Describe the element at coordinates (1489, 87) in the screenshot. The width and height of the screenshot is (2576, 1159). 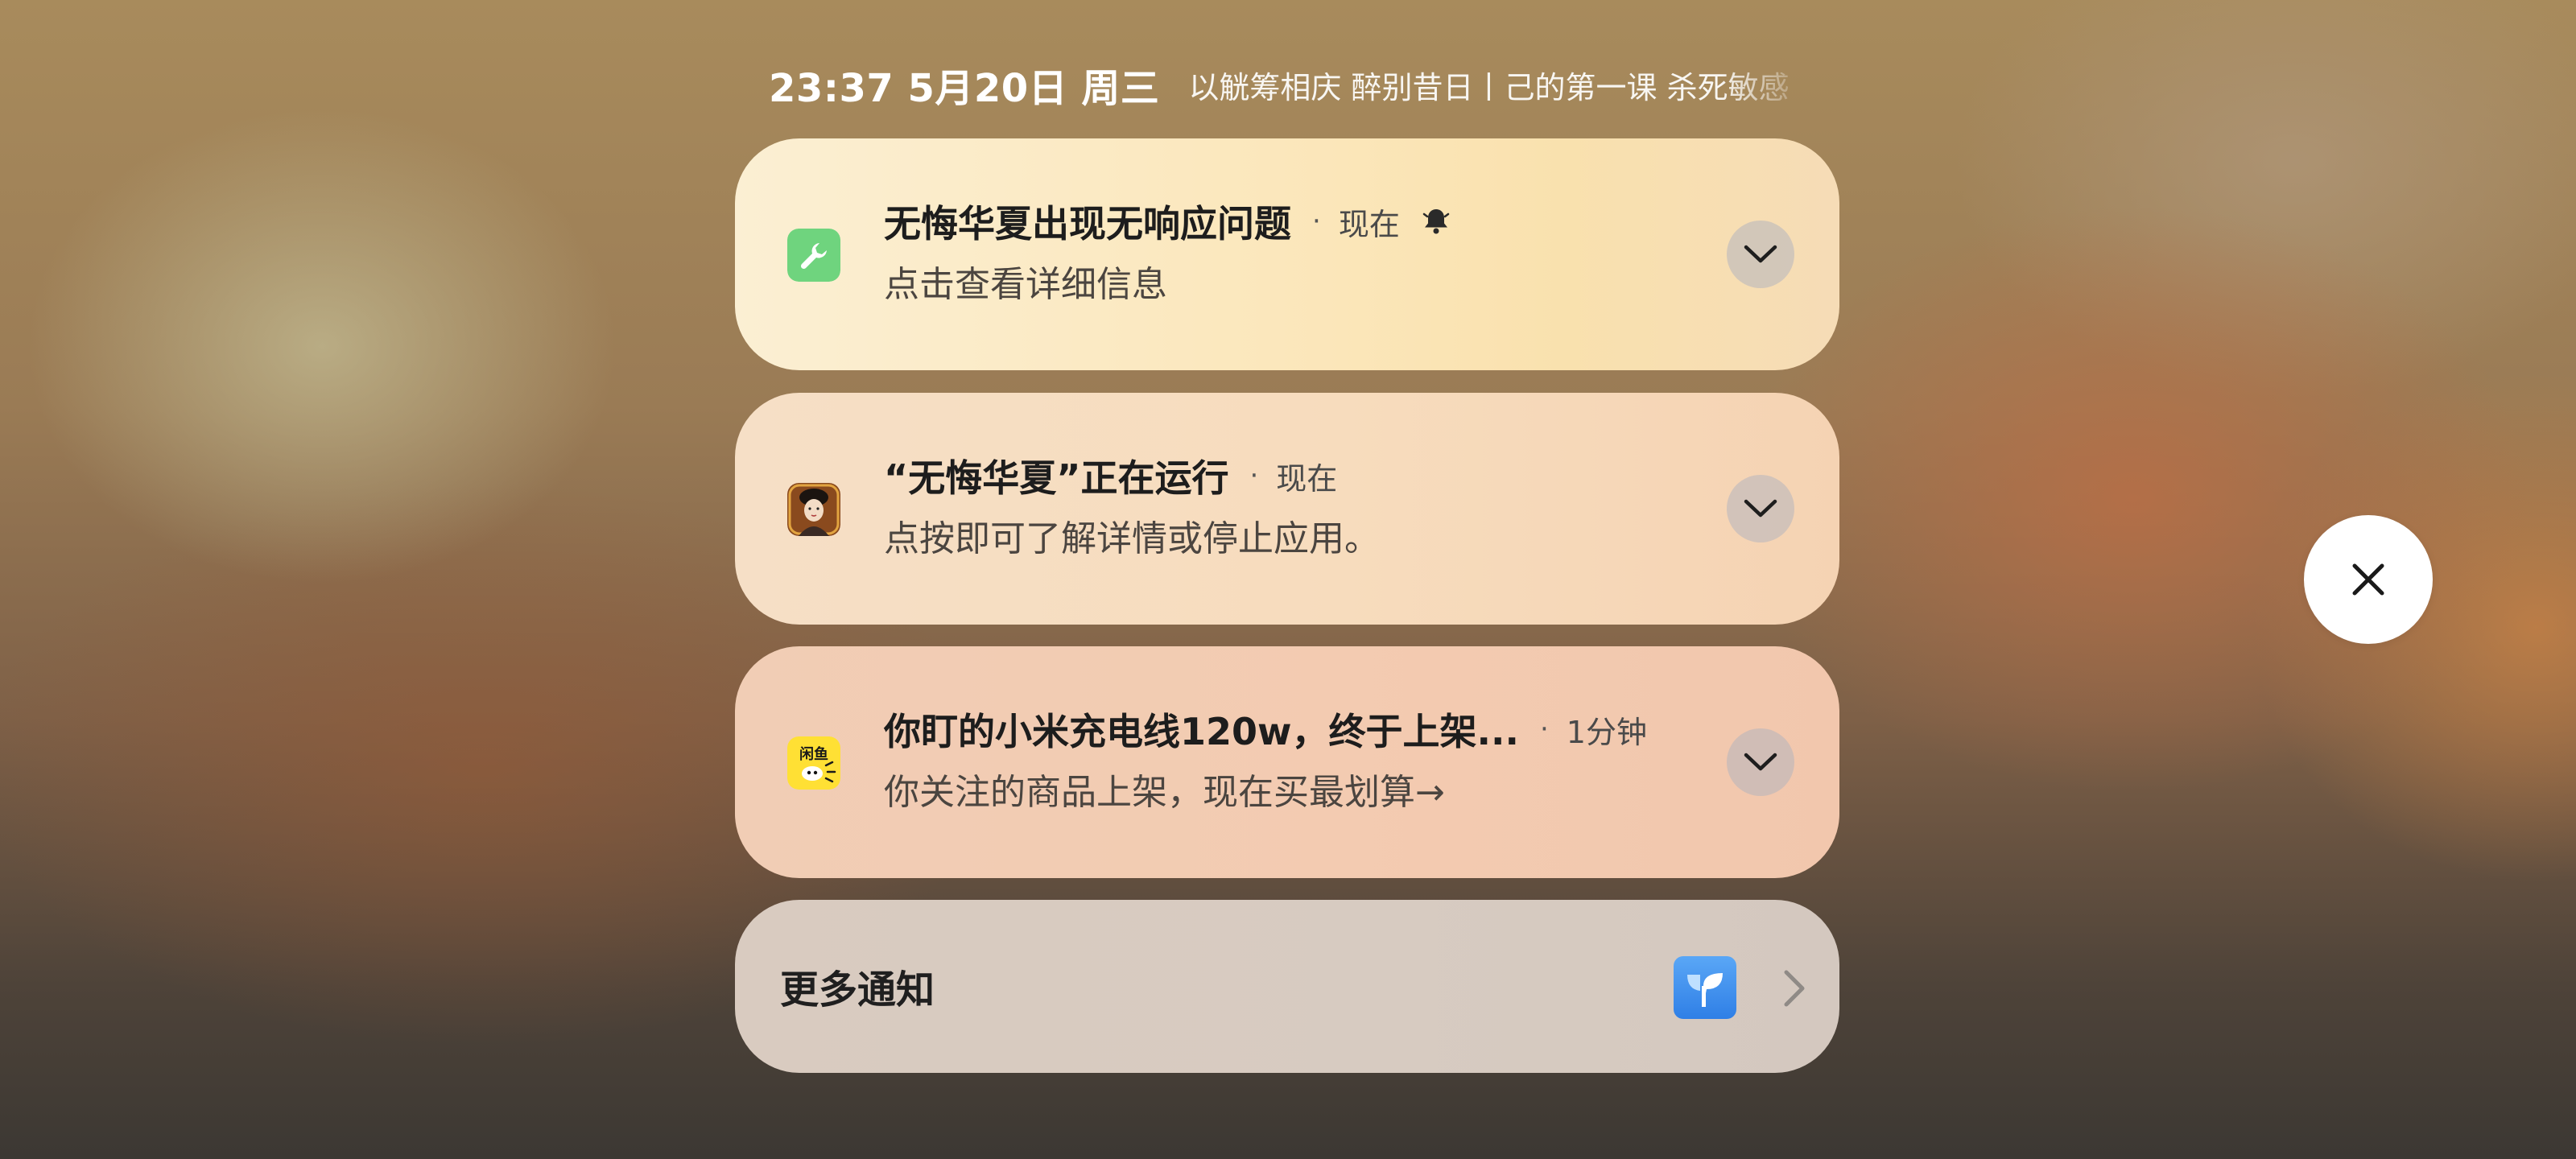
I see `news-ticker: 以觥筹相庆 醉别昔日丨己的第一课 杀死敏感` at that location.